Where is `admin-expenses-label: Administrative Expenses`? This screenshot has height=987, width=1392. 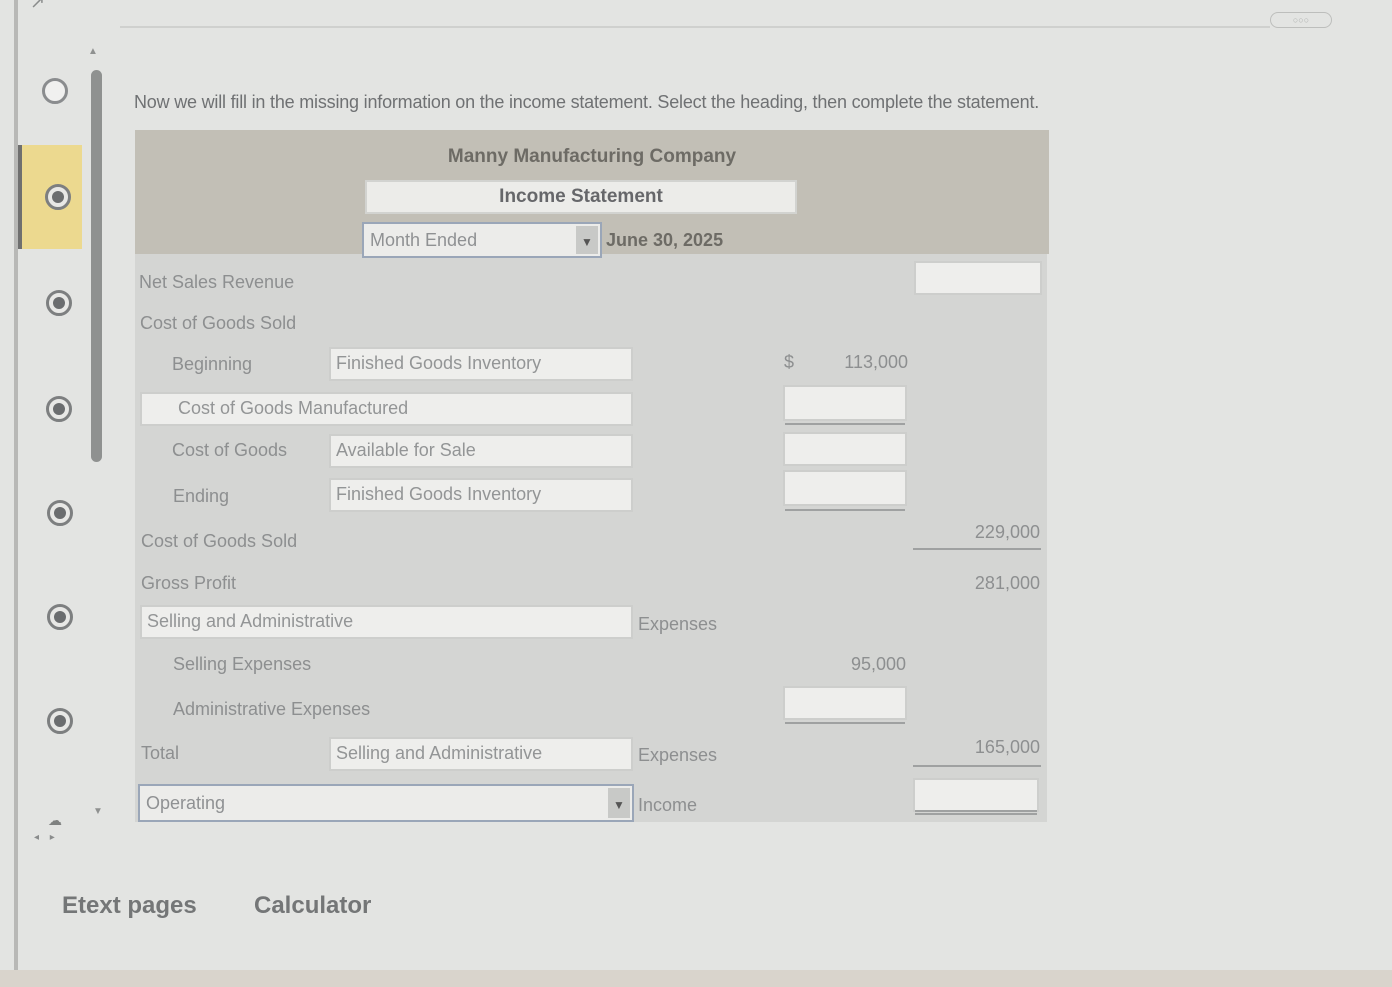
admin-expenses-label: Administrative Expenses is located at coordinates (272, 709).